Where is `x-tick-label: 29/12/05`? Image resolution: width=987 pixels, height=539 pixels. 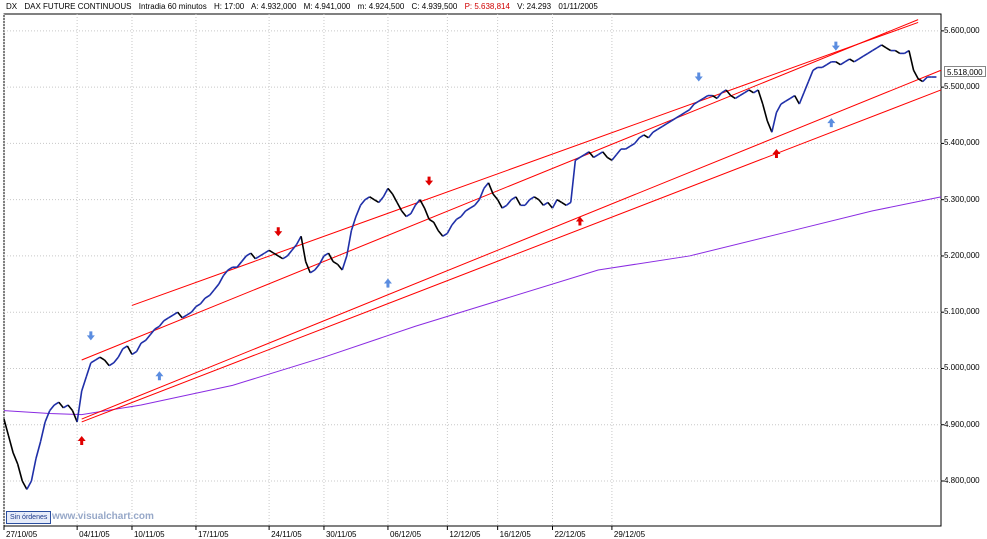
x-tick-label: 29/12/05 is located at coordinates (629, 534).